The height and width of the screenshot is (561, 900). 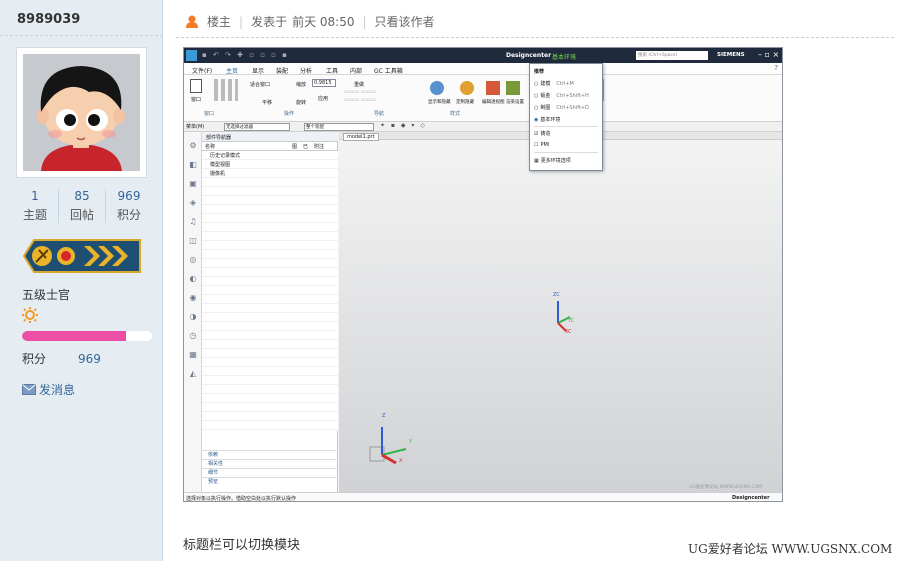 I want to click on env-option-modeling: ○ 建模 Ctrl+M, so click(x=554, y=84).